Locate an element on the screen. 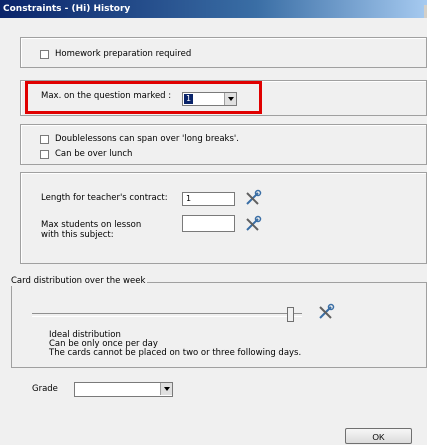 This screenshot has height=445, width=427. distribution-legend: Card distribution over the week is located at coordinates (78, 281).